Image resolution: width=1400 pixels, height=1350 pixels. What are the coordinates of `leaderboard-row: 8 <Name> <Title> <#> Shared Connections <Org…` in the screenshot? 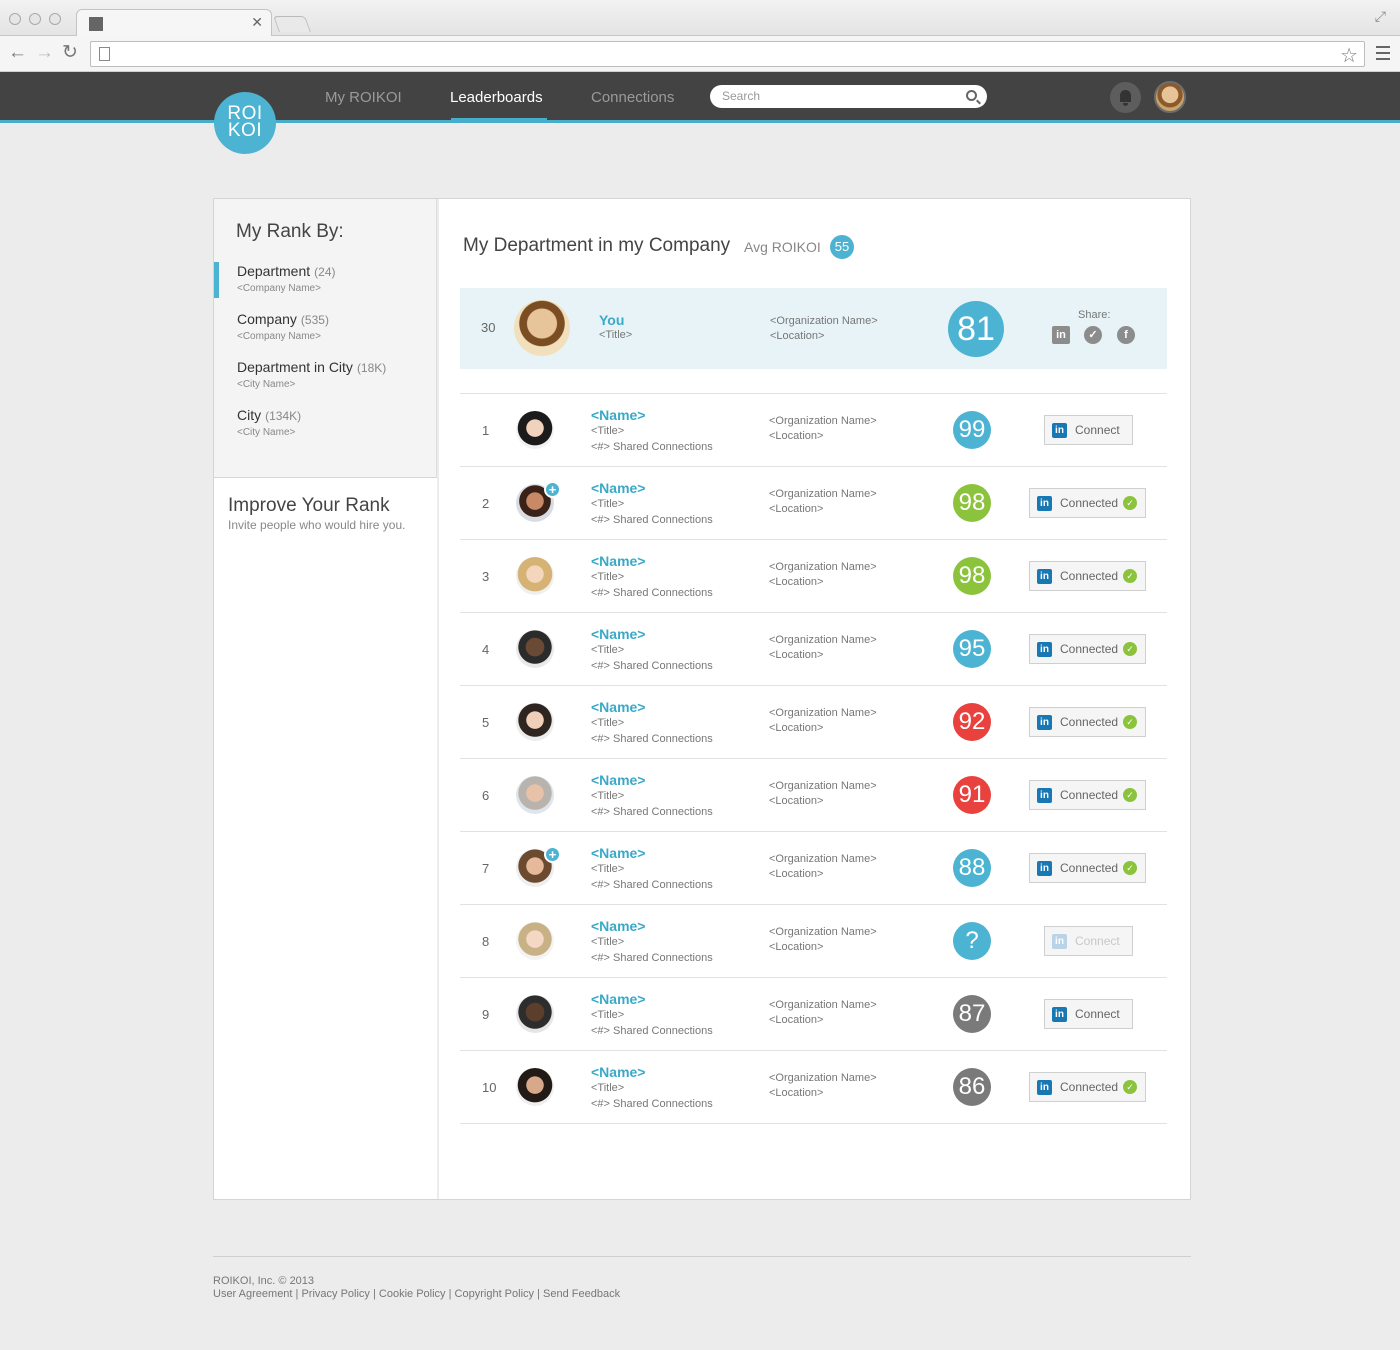 It's located at (813, 940).